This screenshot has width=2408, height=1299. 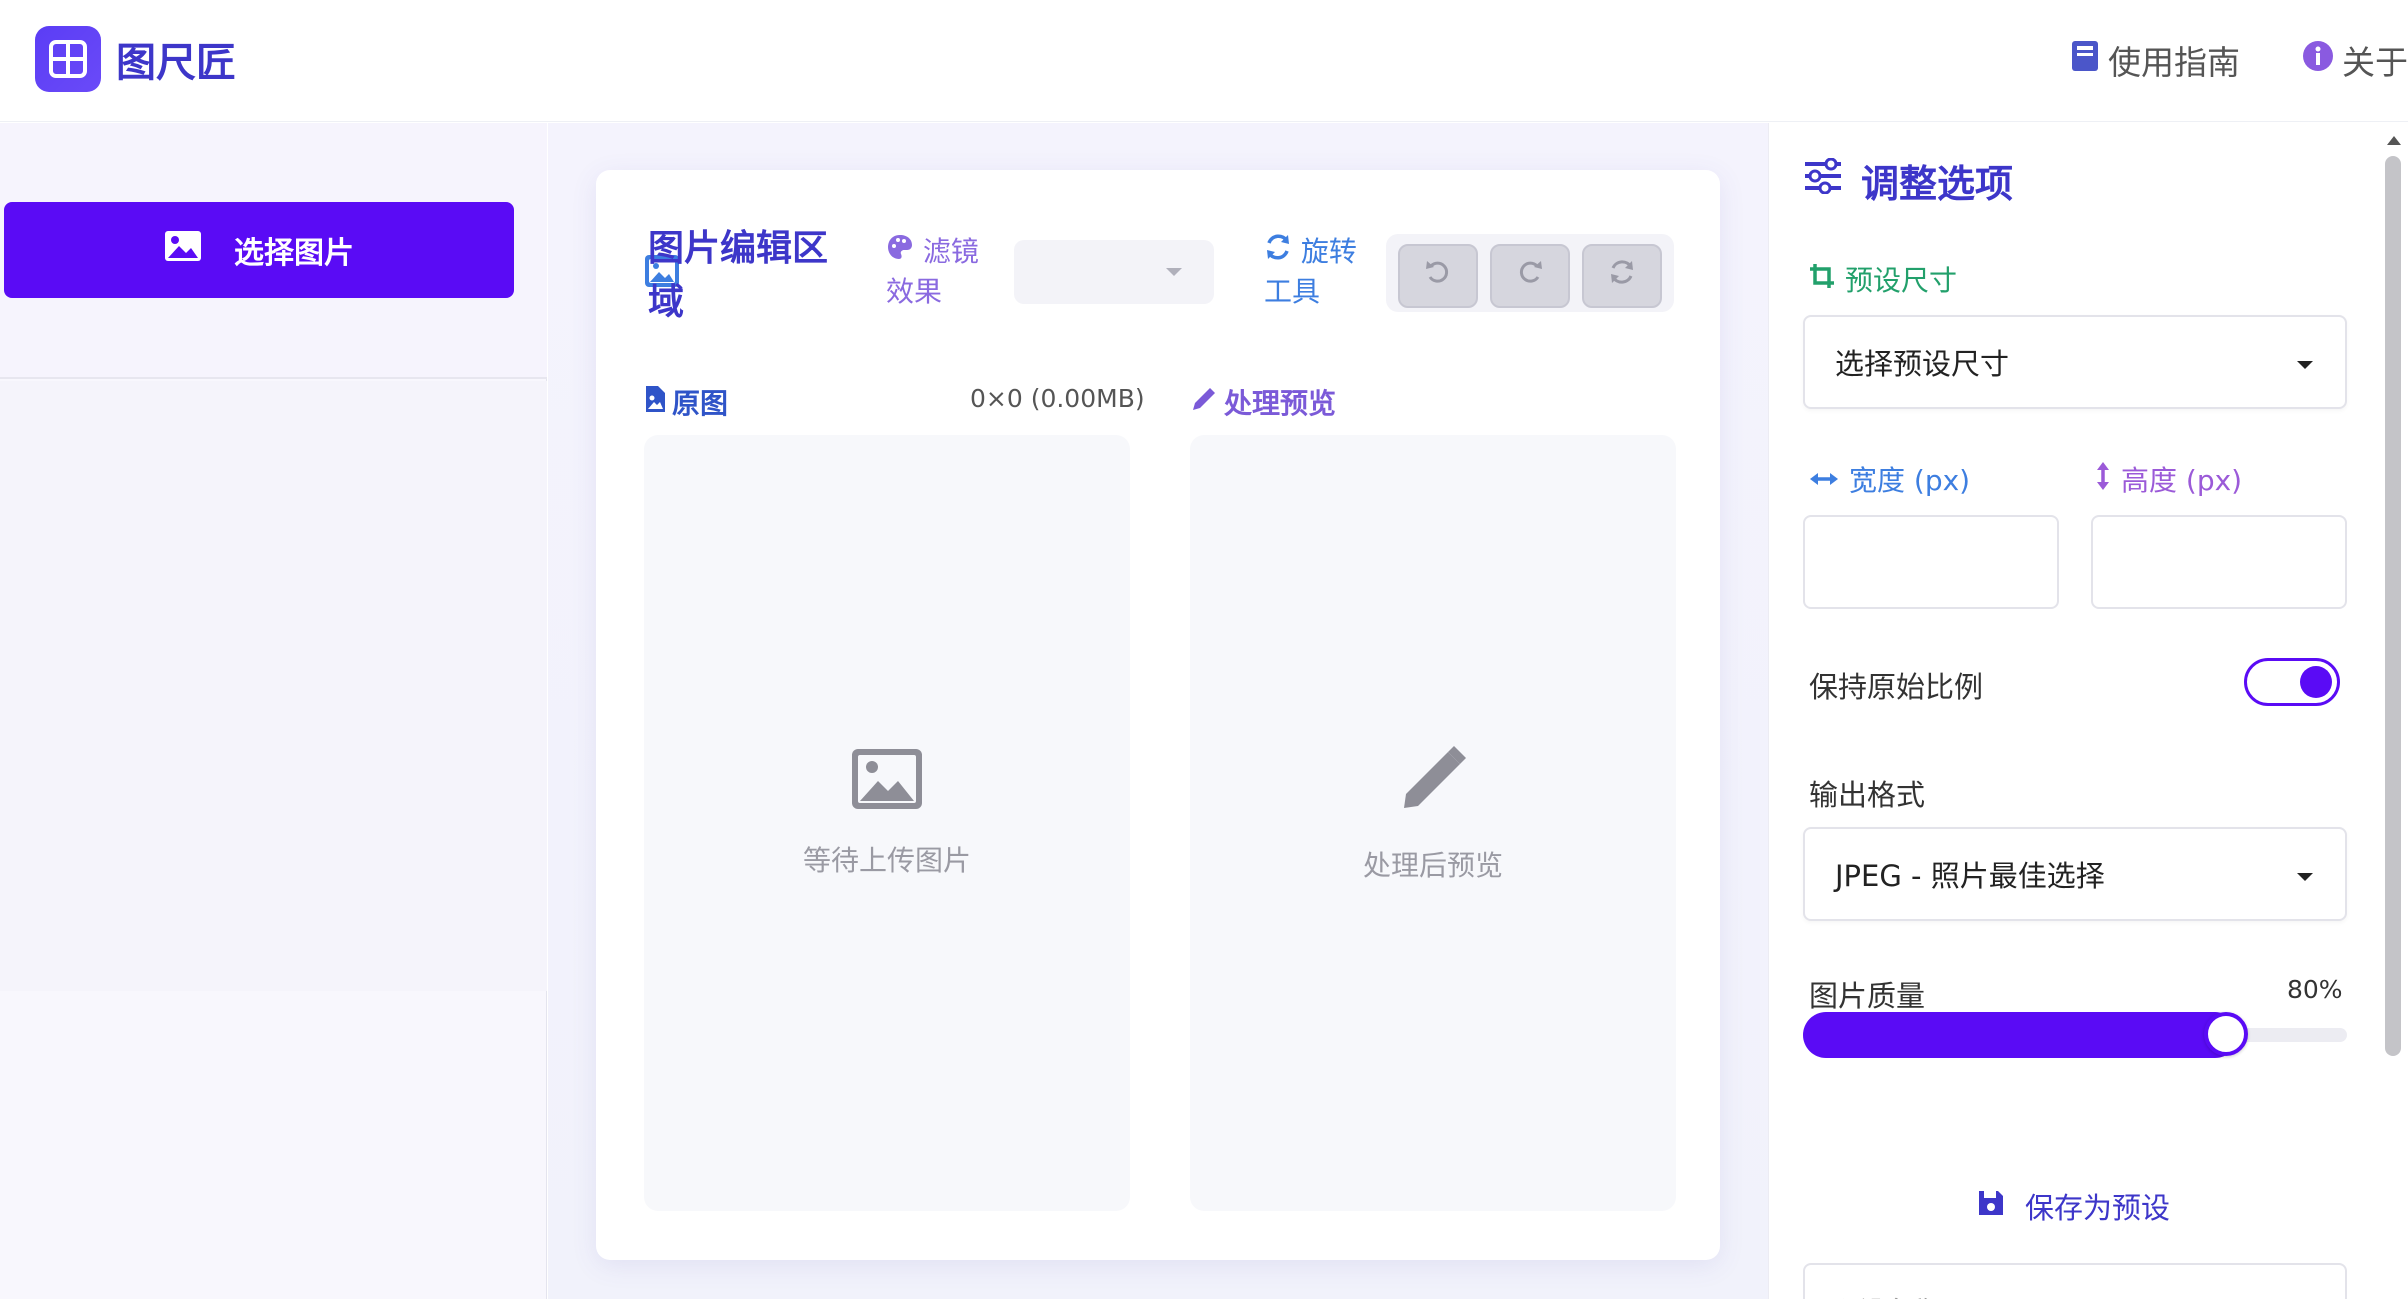 I want to click on options-title: 调整选项, so click(x=1908, y=180).